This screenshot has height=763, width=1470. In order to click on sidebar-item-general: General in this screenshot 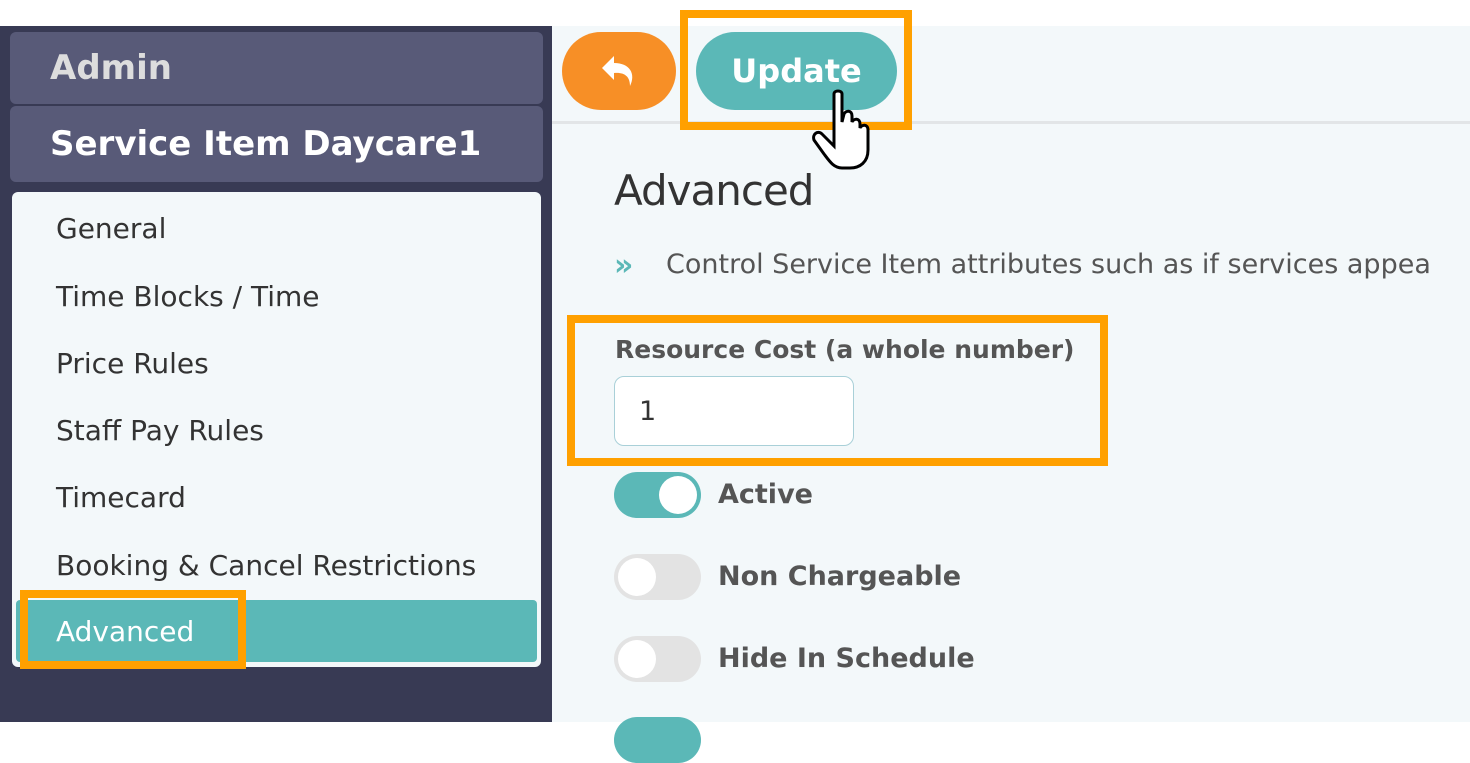, I will do `click(276, 228)`.